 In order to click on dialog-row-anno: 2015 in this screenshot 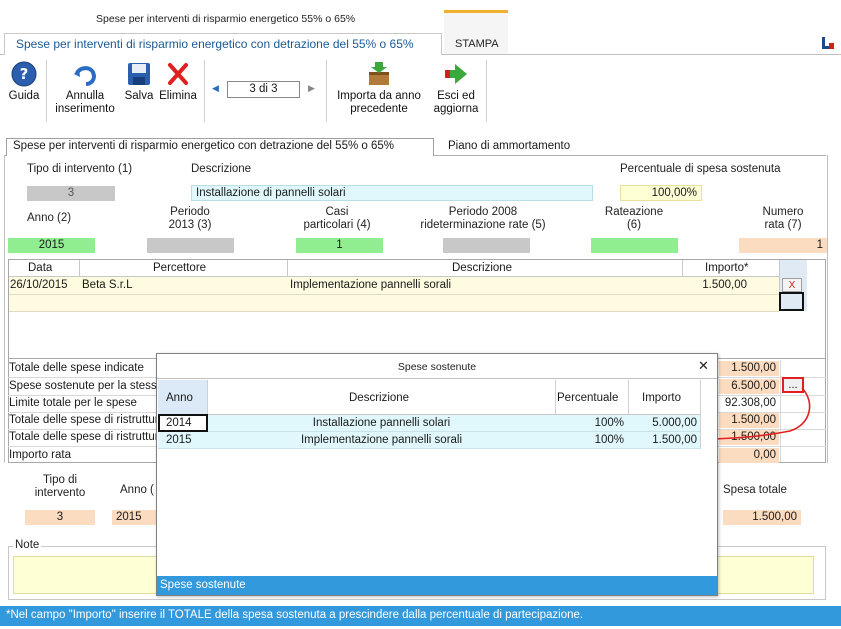, I will do `click(179, 440)`.